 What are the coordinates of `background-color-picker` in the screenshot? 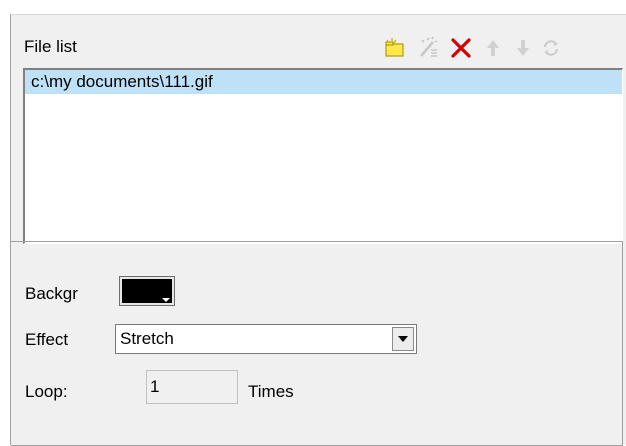 It's located at (147, 291).